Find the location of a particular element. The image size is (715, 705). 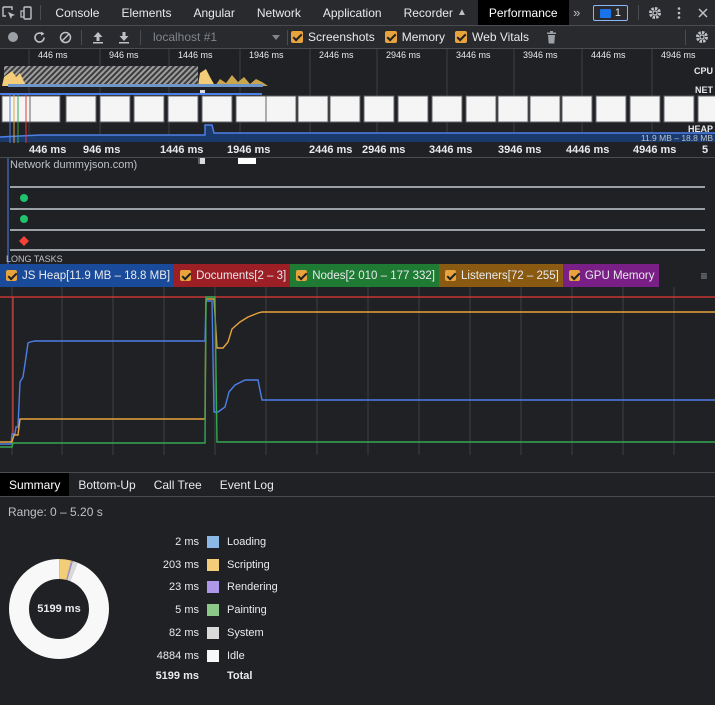

screenshots-checkbox: Screenshots is located at coordinates (333, 37).